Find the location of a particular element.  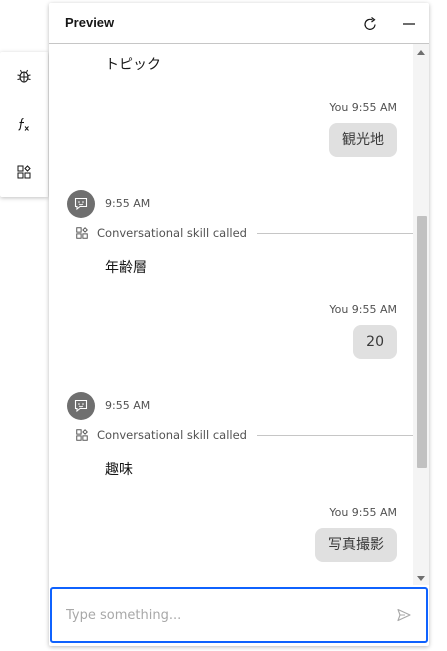

bot-message-text: トピック is located at coordinates (133, 65).